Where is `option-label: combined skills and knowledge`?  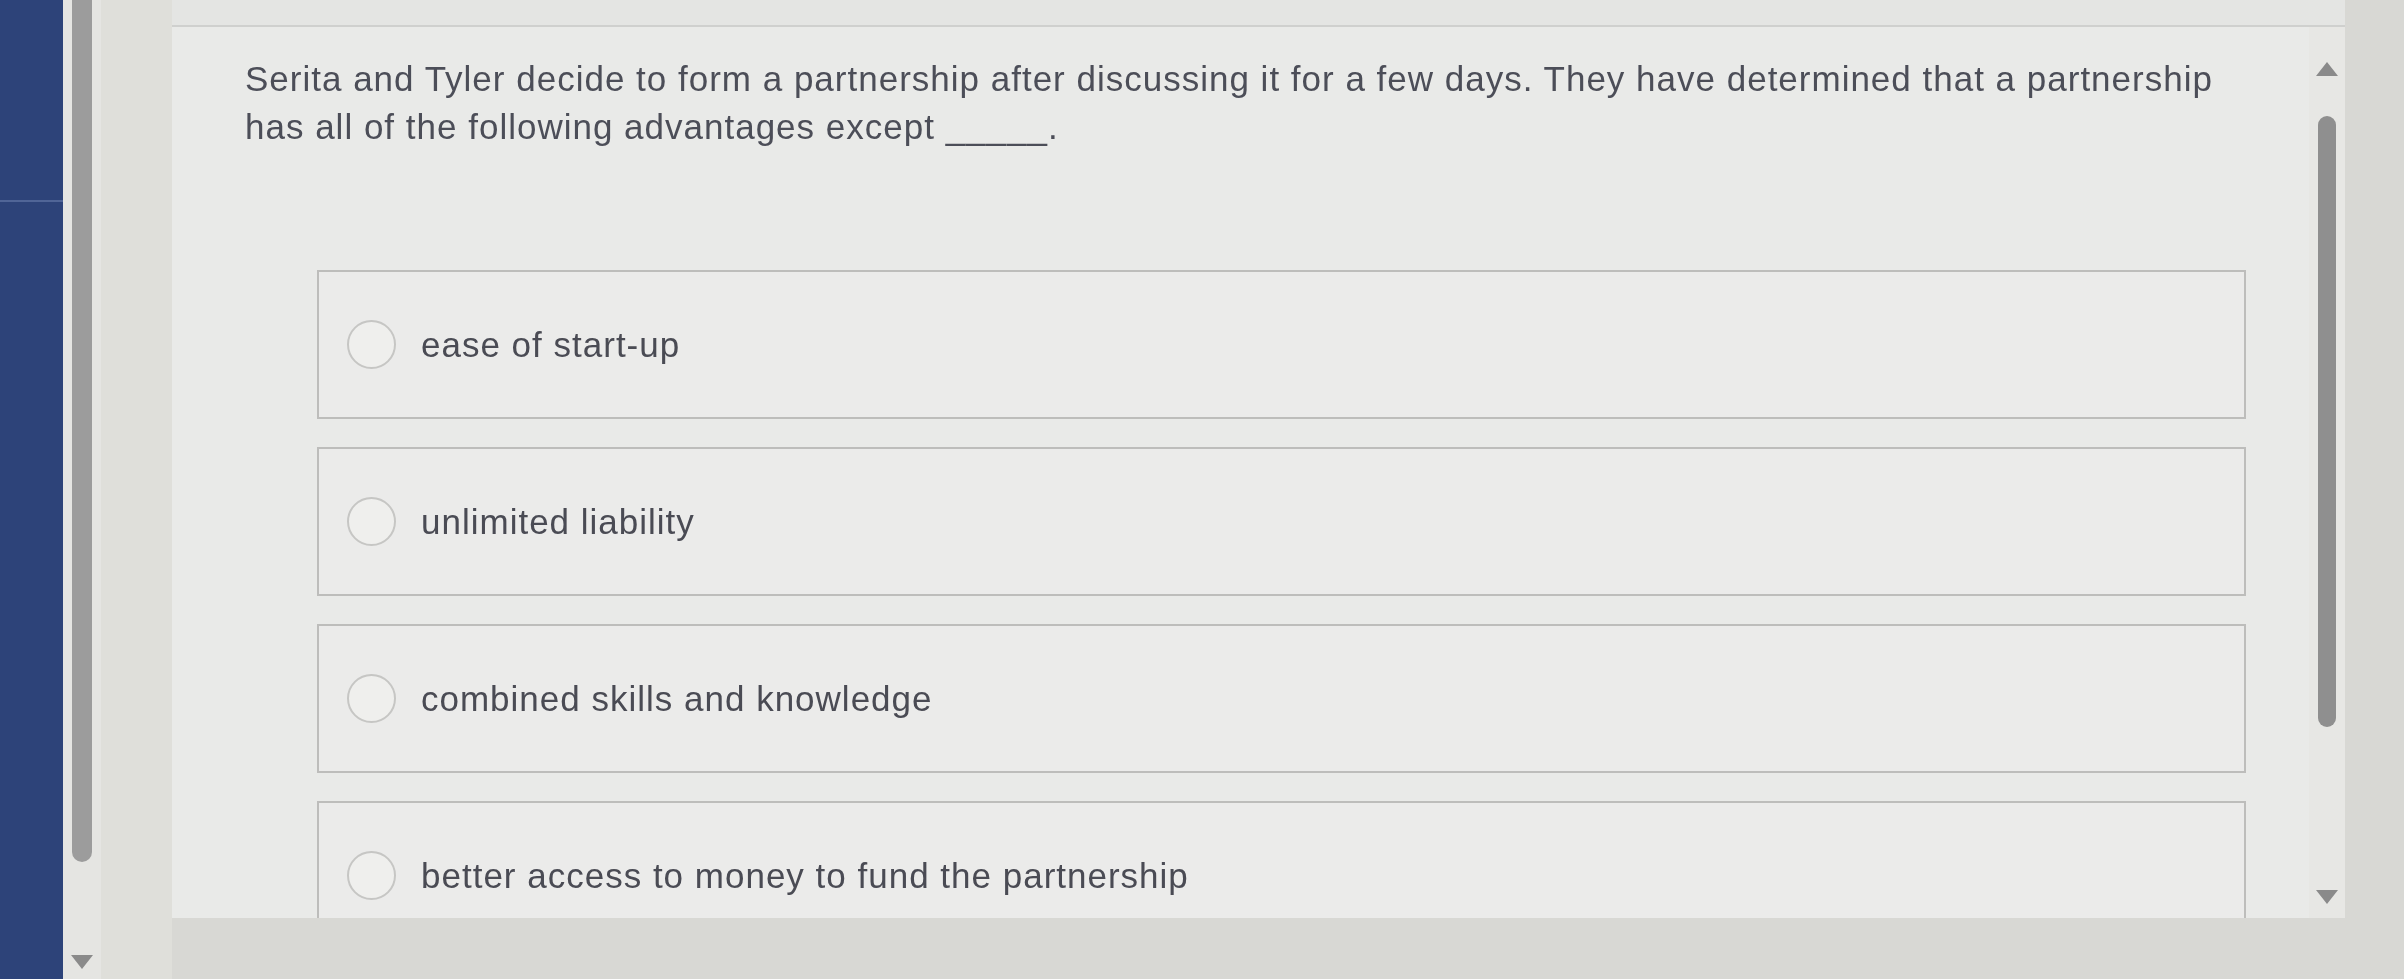 option-label: combined skills and knowledge is located at coordinates (677, 698).